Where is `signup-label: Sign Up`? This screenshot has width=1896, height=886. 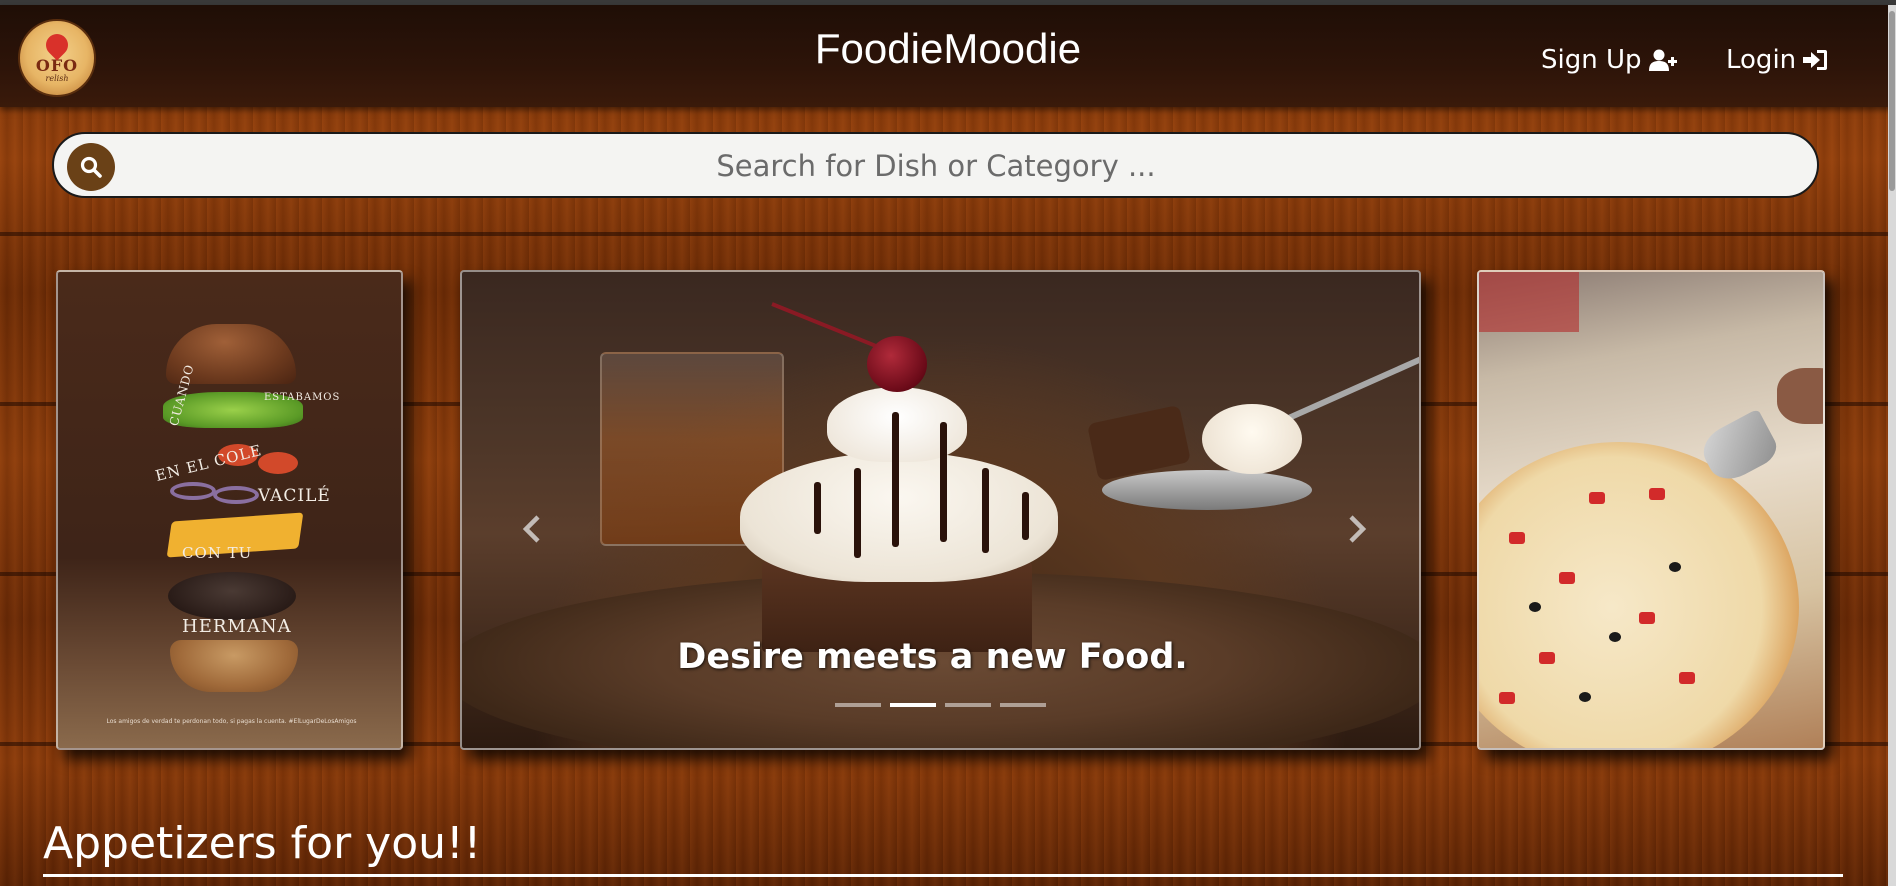 signup-label: Sign Up is located at coordinates (1591, 60).